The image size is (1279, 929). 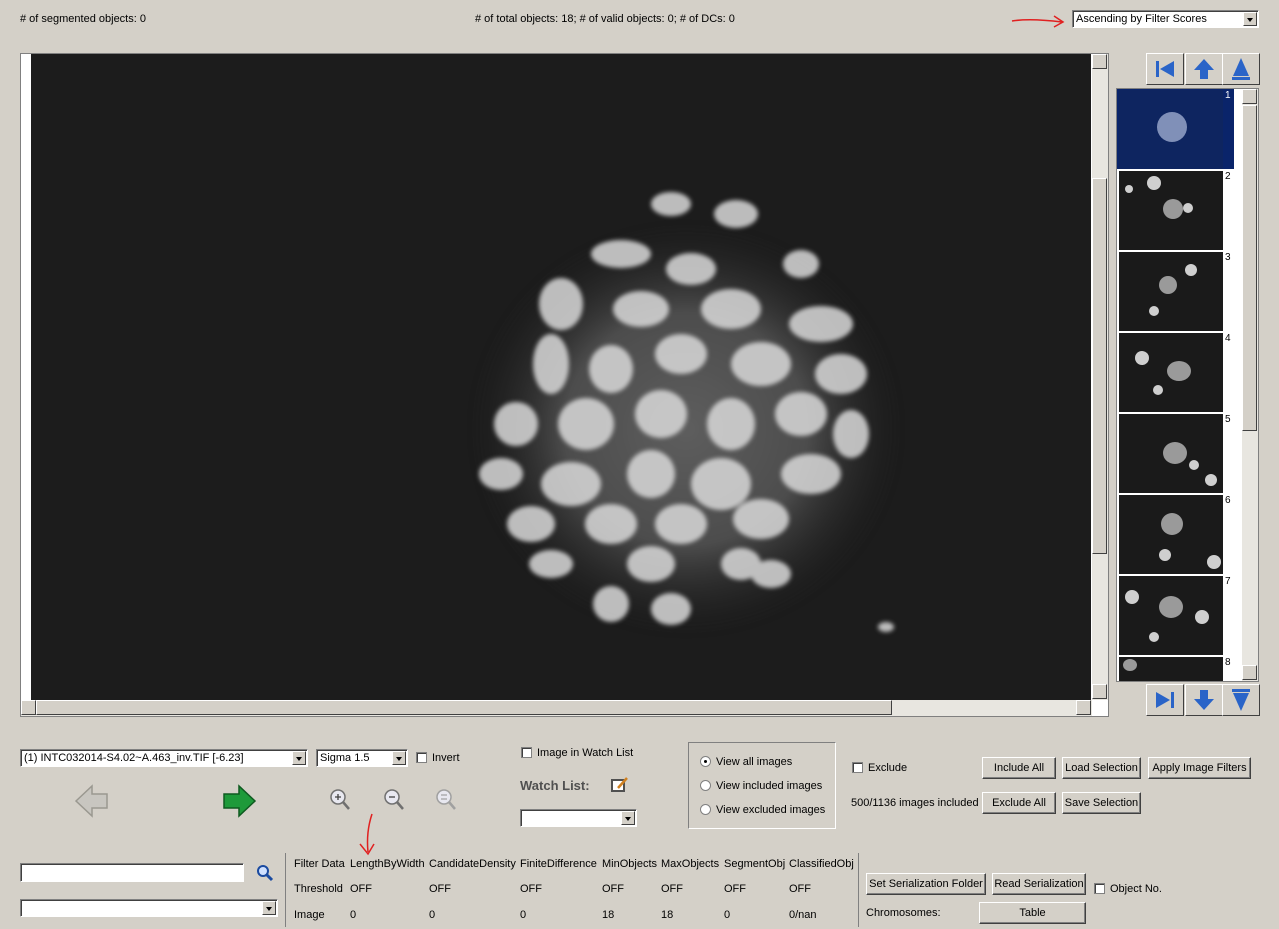 I want to click on page-down-button, so click(x=1204, y=700).